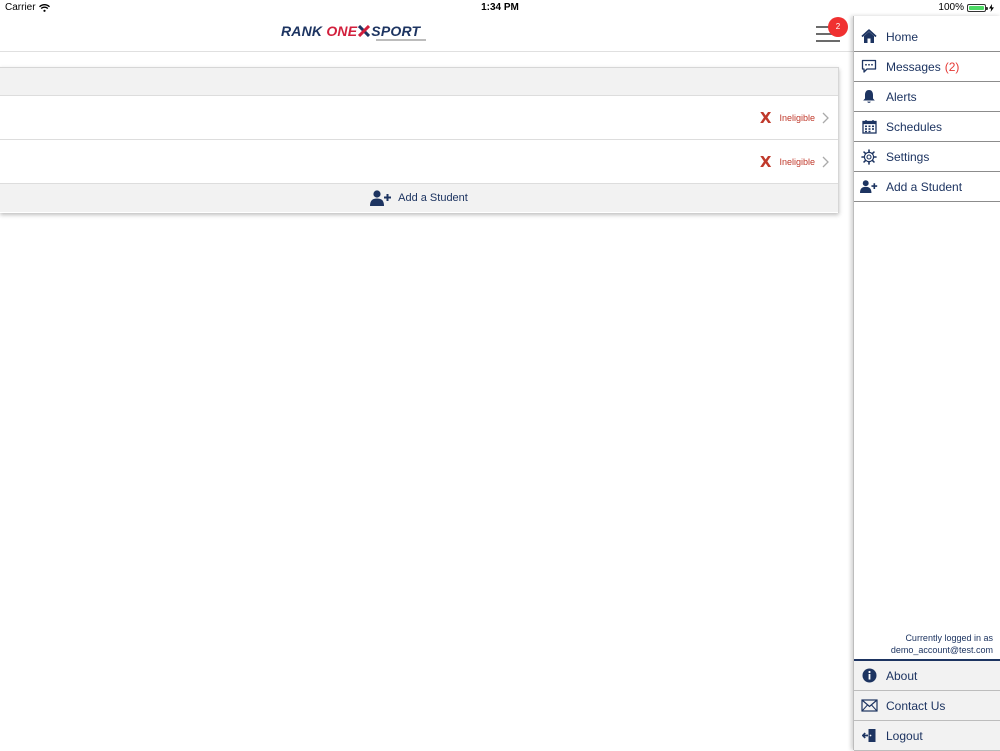  Describe the element at coordinates (869, 97) in the screenshot. I see `bell-icon` at that location.